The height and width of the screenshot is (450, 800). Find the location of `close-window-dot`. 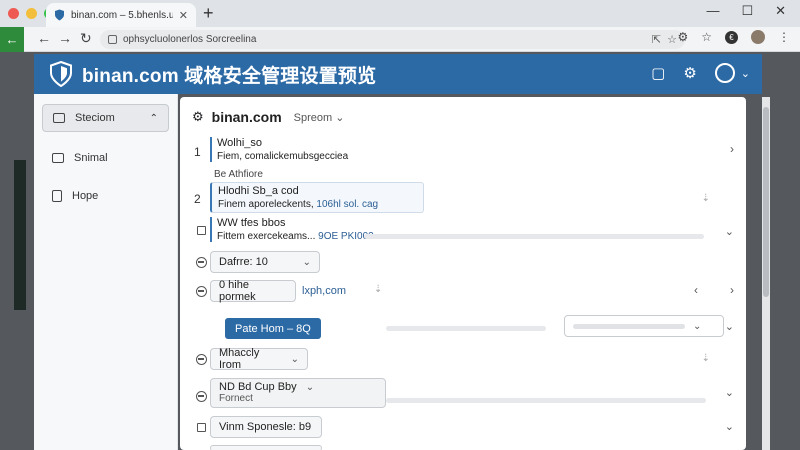

close-window-dot is located at coordinates (13, 13).